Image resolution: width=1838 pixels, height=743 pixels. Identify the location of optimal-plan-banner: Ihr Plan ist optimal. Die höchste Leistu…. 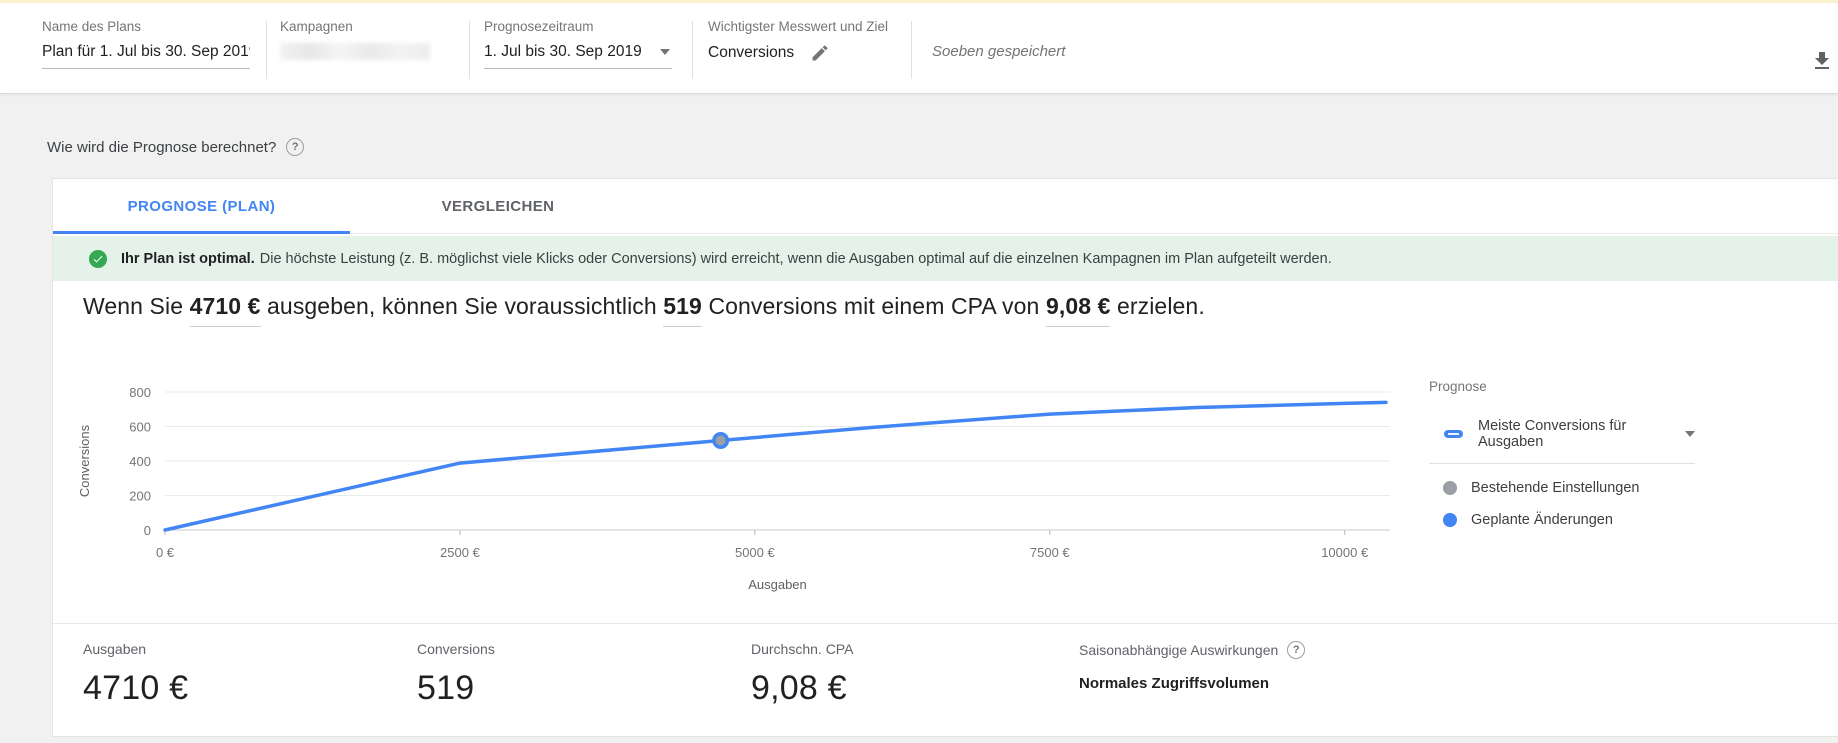
(945, 258).